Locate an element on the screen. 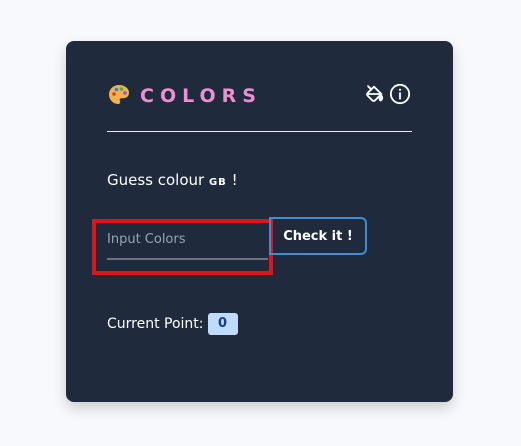 Image resolution: width=521 pixels, height=446 pixels. current-point-badge: 0 is located at coordinates (222, 324).